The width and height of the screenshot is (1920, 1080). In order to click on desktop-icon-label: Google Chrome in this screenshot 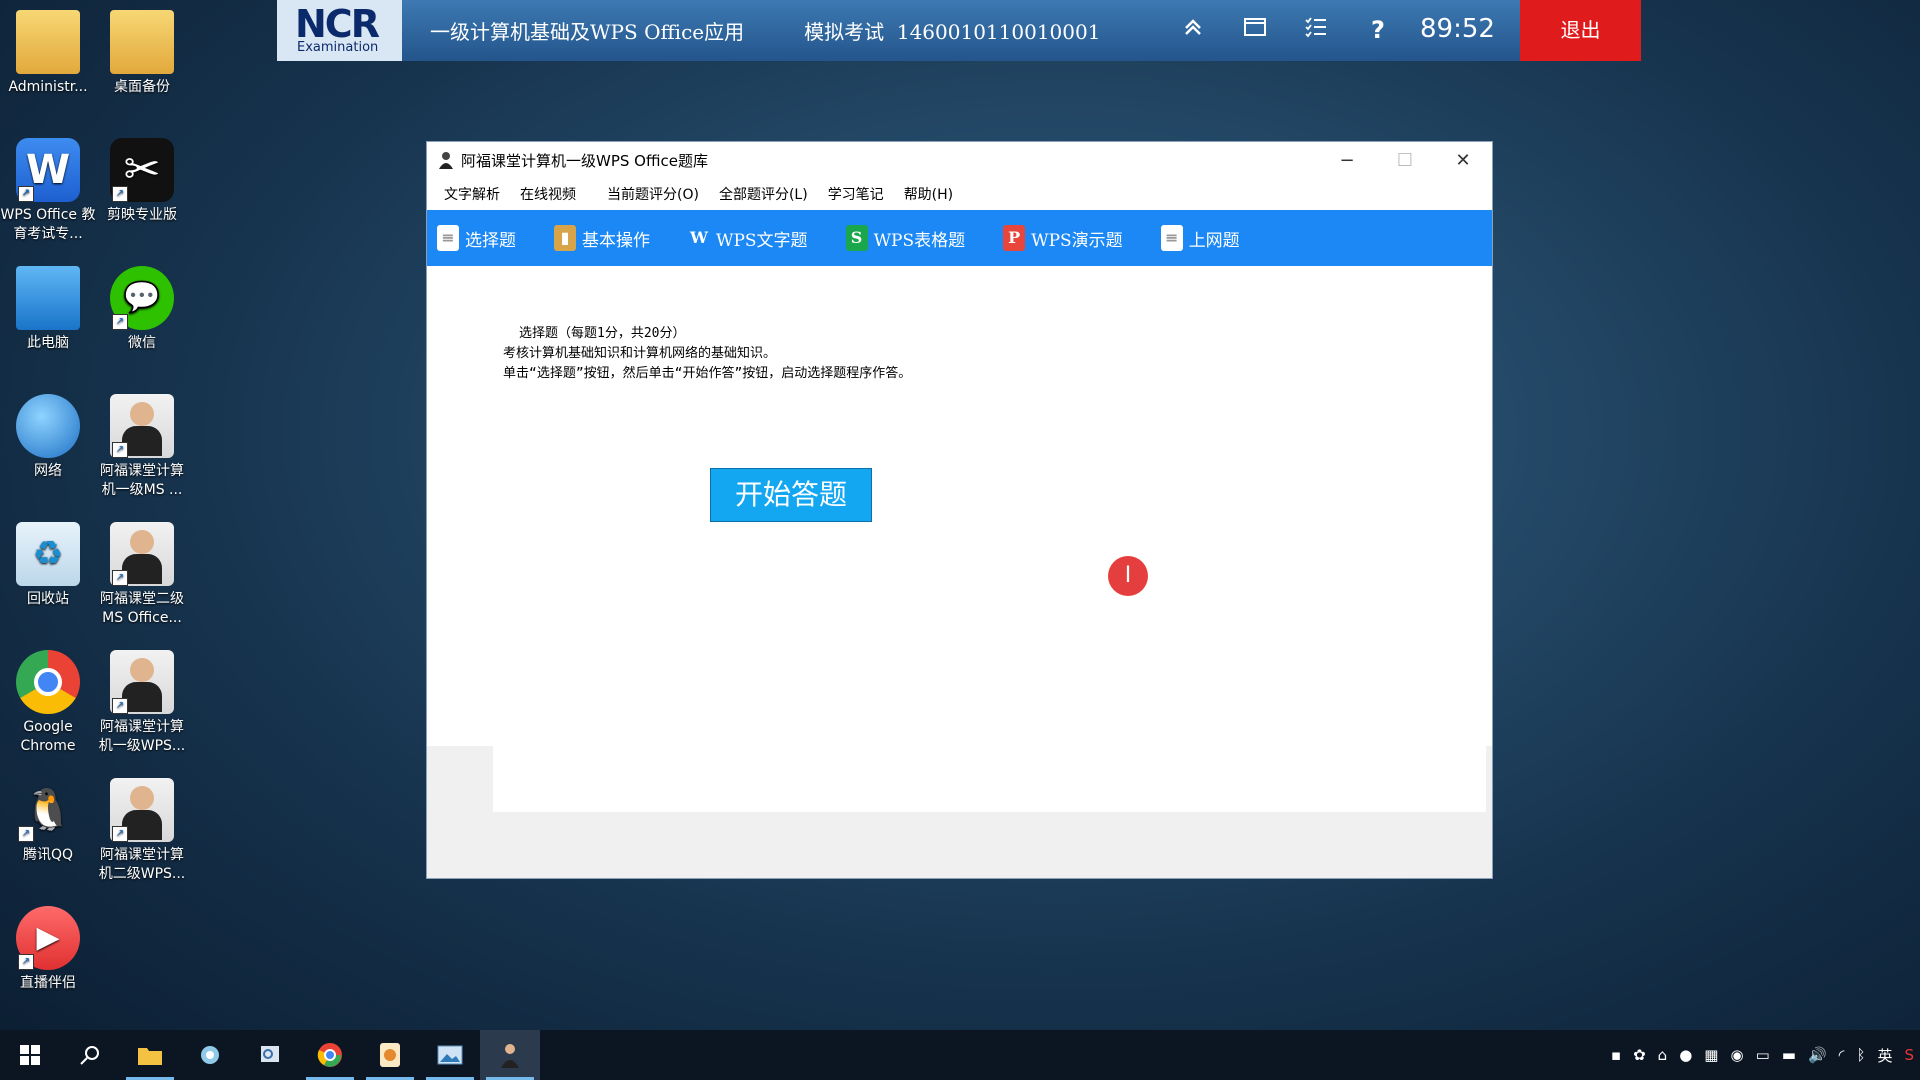, I will do `click(48, 736)`.